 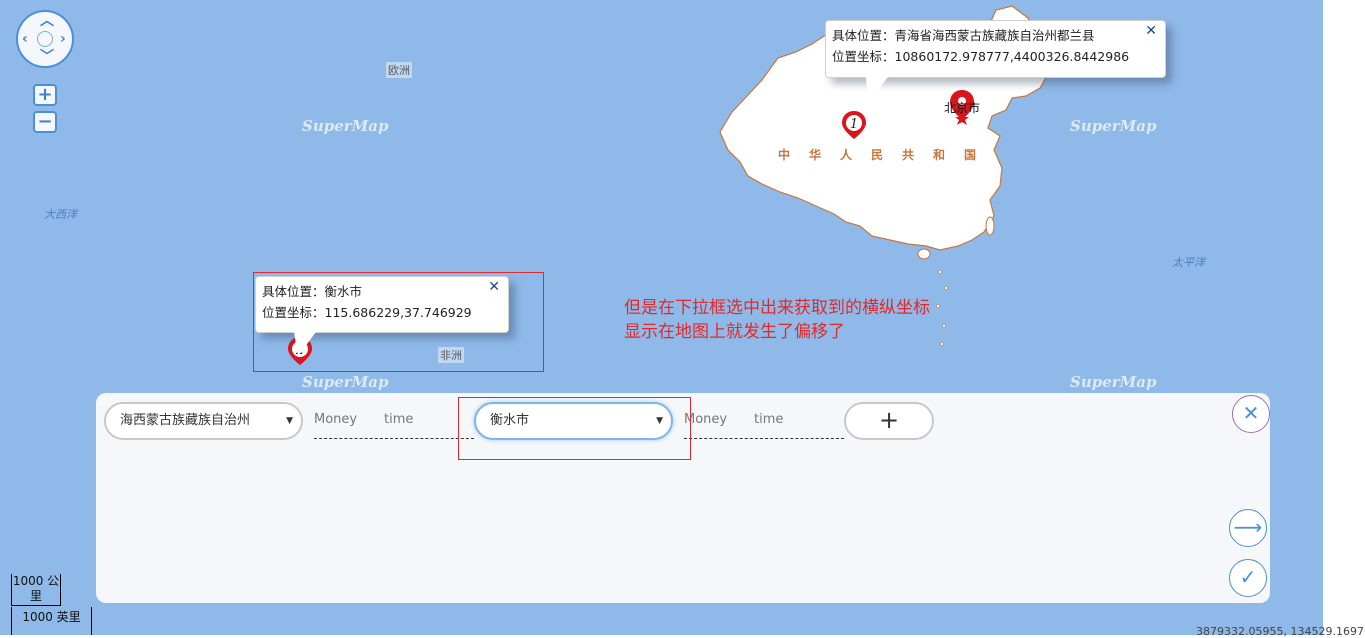 What do you see at coordinates (45, 122) in the screenshot?
I see `zoom-out-button: −` at bounding box center [45, 122].